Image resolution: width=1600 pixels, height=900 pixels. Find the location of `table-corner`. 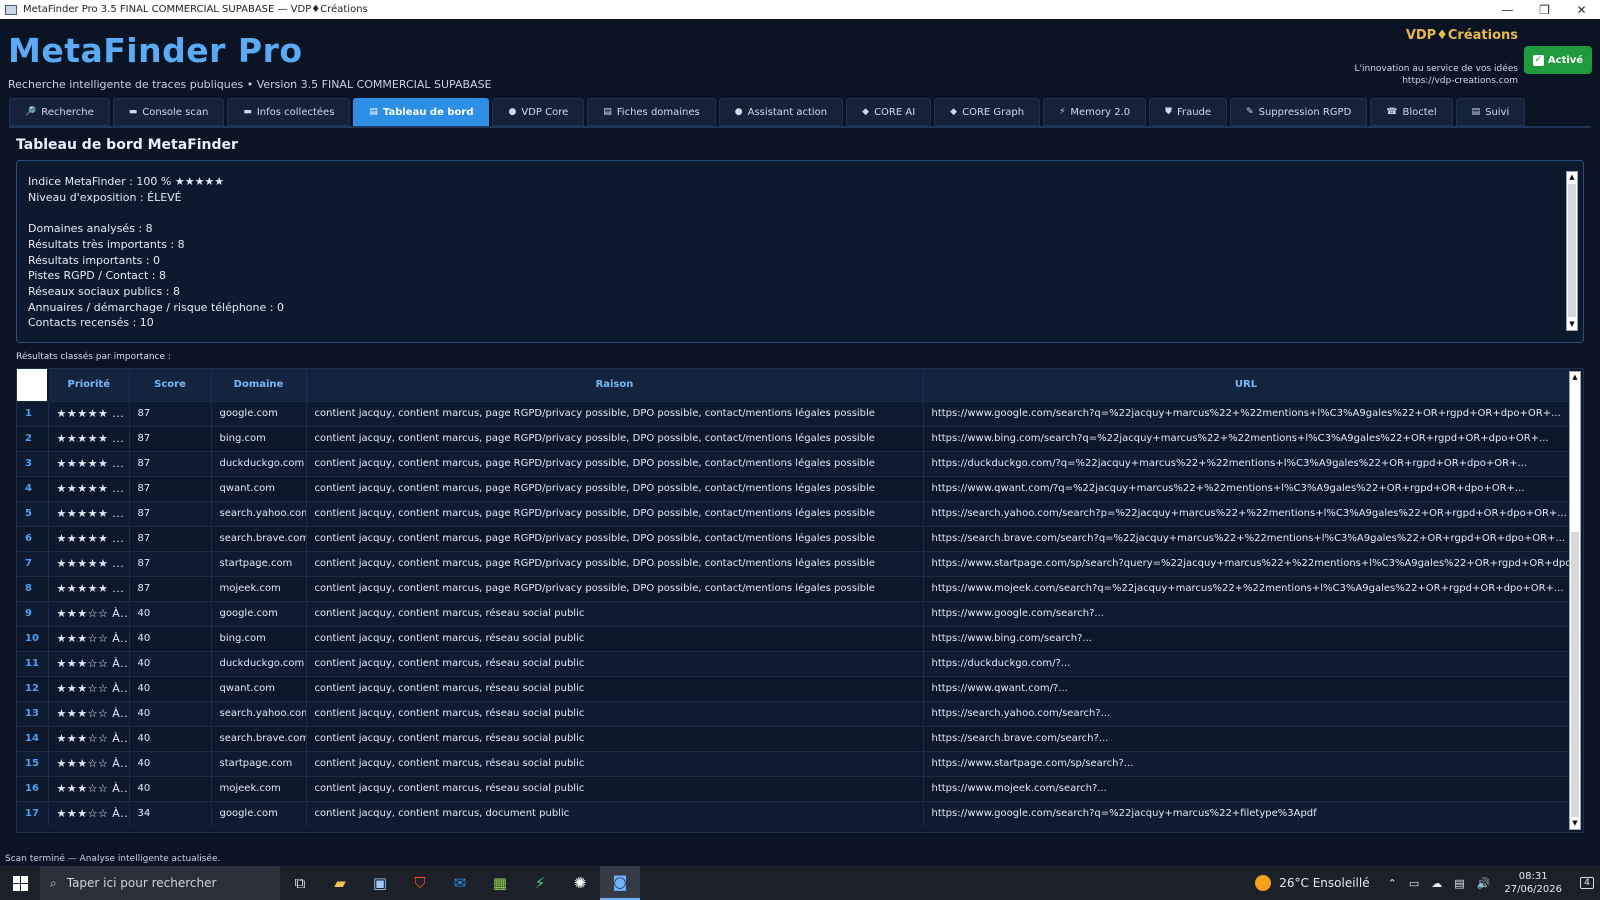

table-corner is located at coordinates (33, 385).